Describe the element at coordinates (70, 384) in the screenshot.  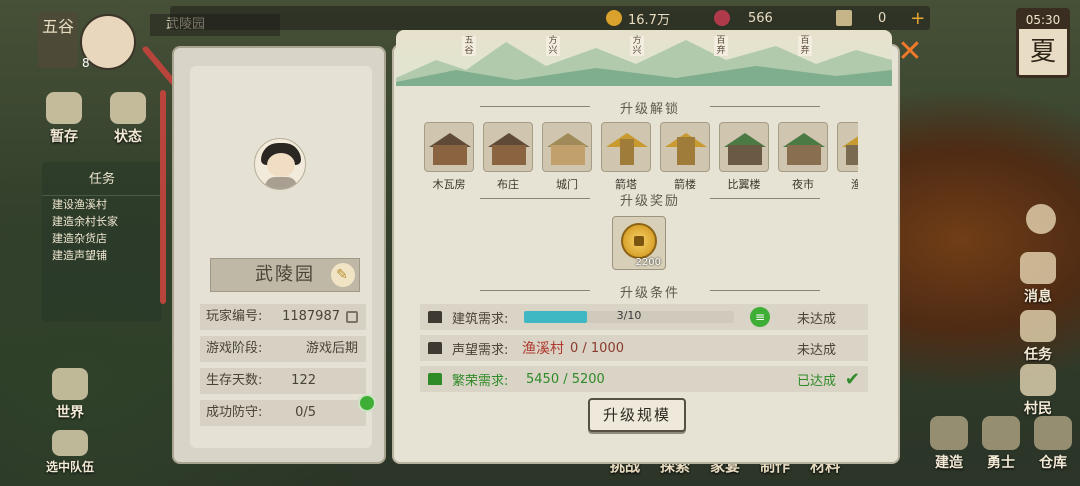
I see `world-icon` at that location.